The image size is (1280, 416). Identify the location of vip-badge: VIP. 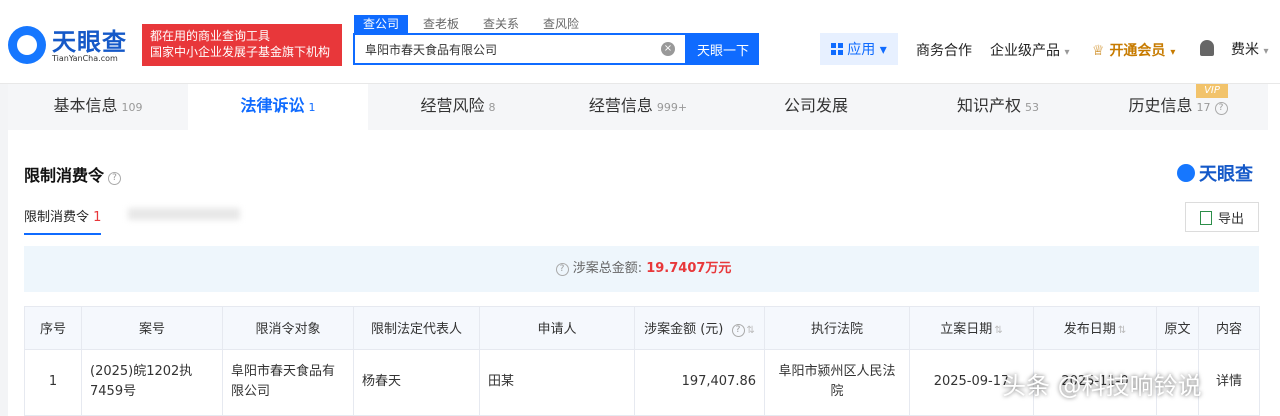
(1212, 91).